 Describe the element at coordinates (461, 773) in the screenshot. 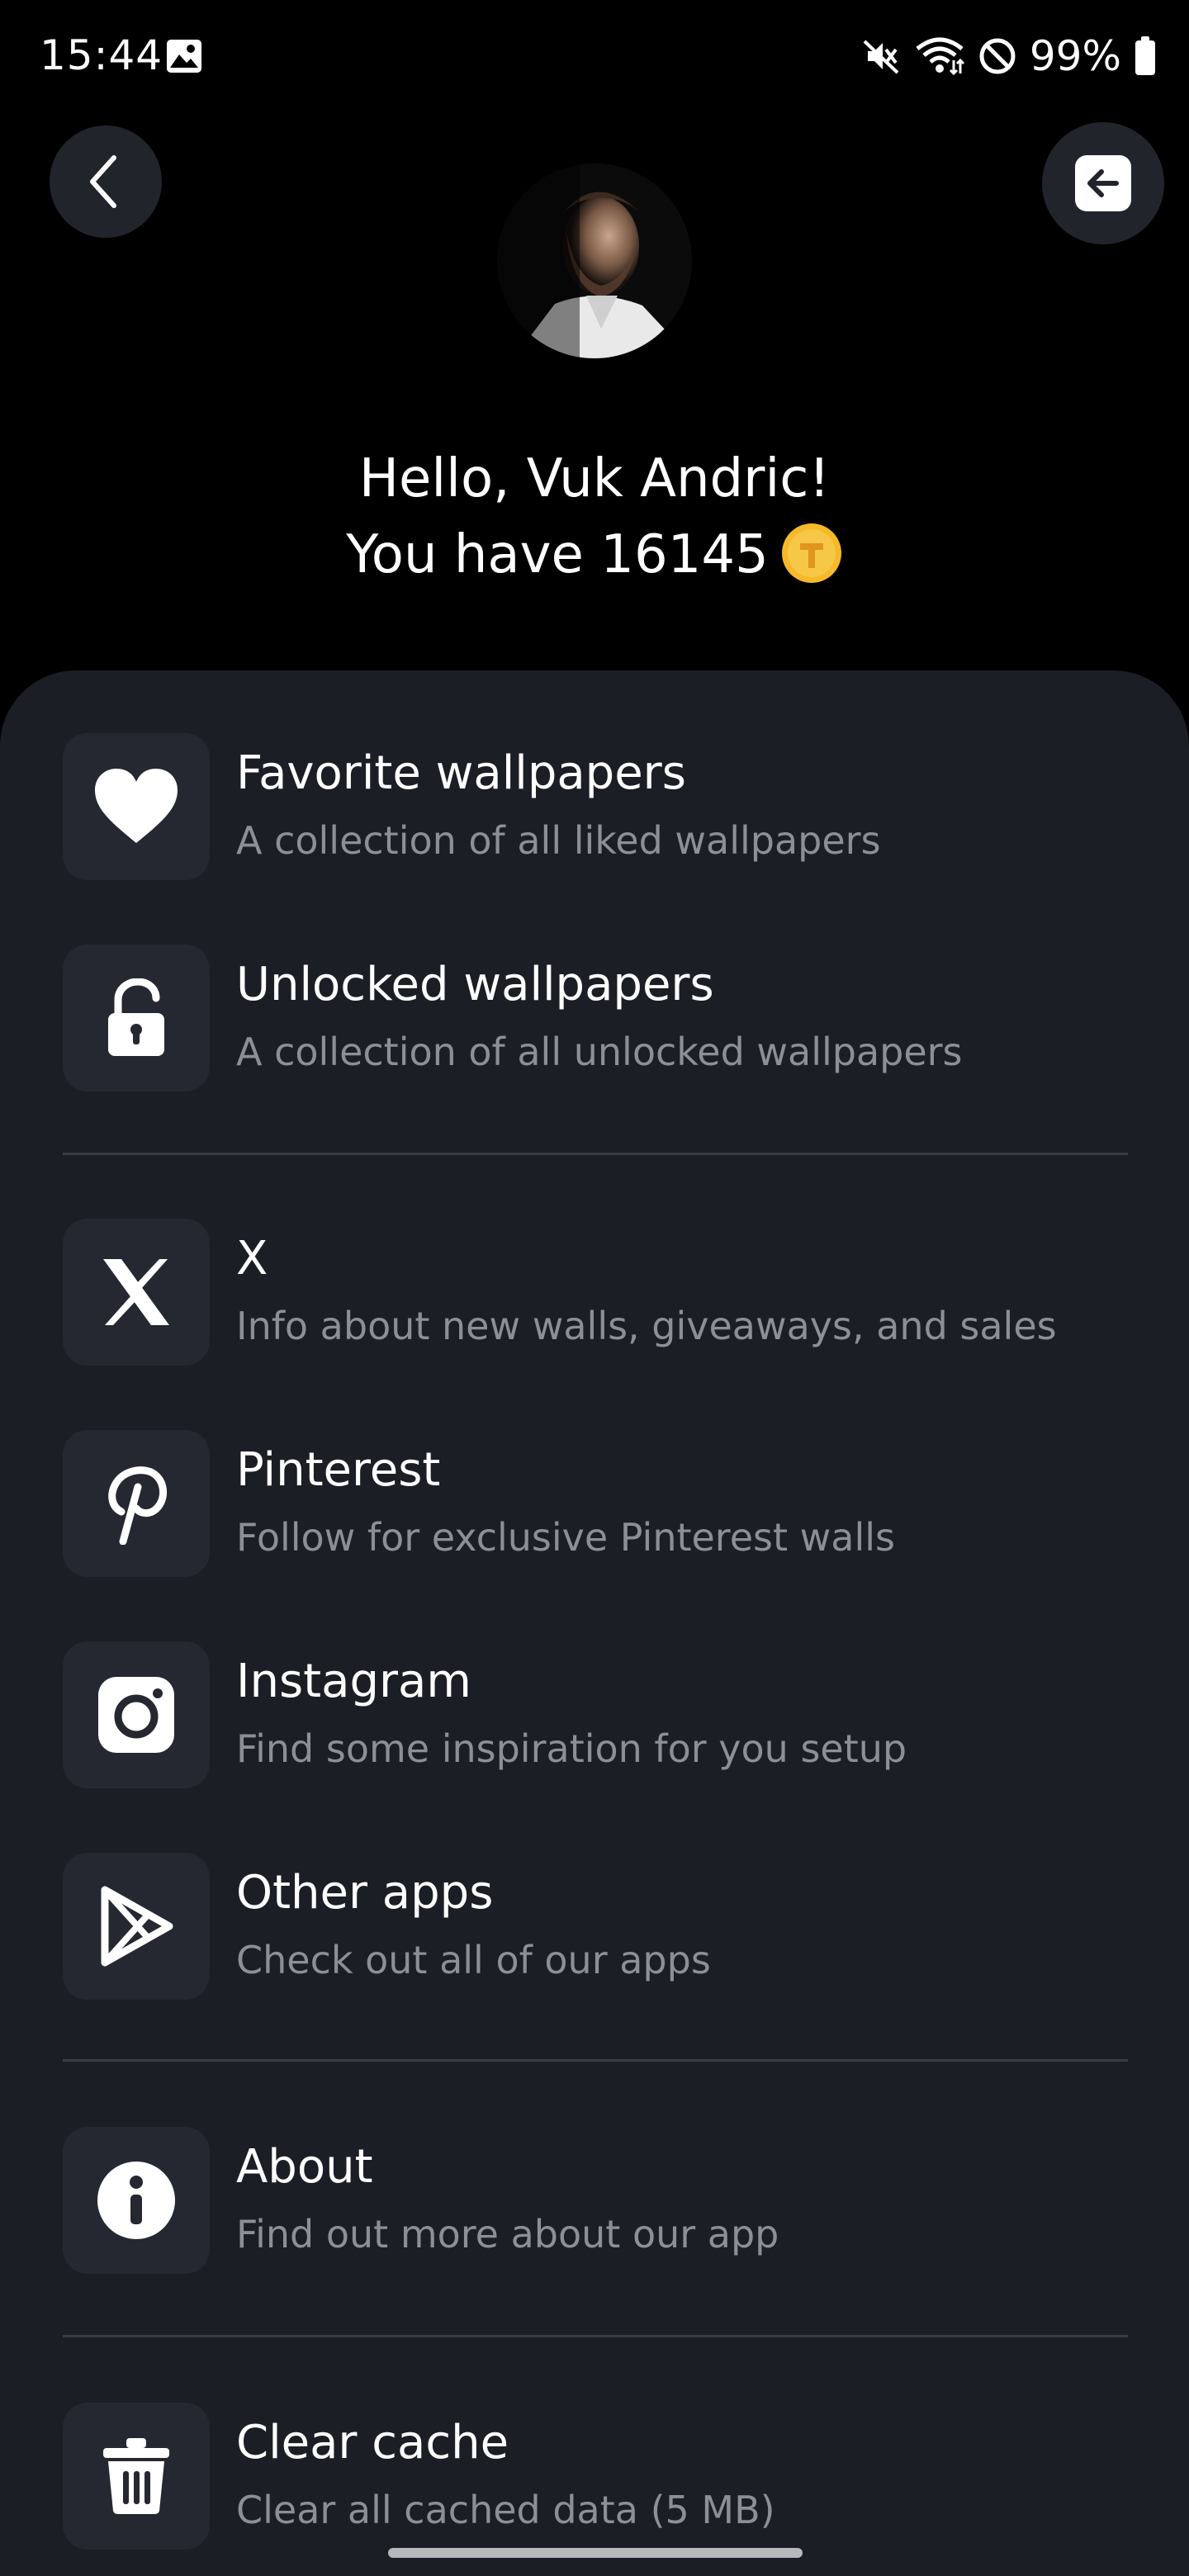

I see `item-title: Favorite wallpapers` at that location.